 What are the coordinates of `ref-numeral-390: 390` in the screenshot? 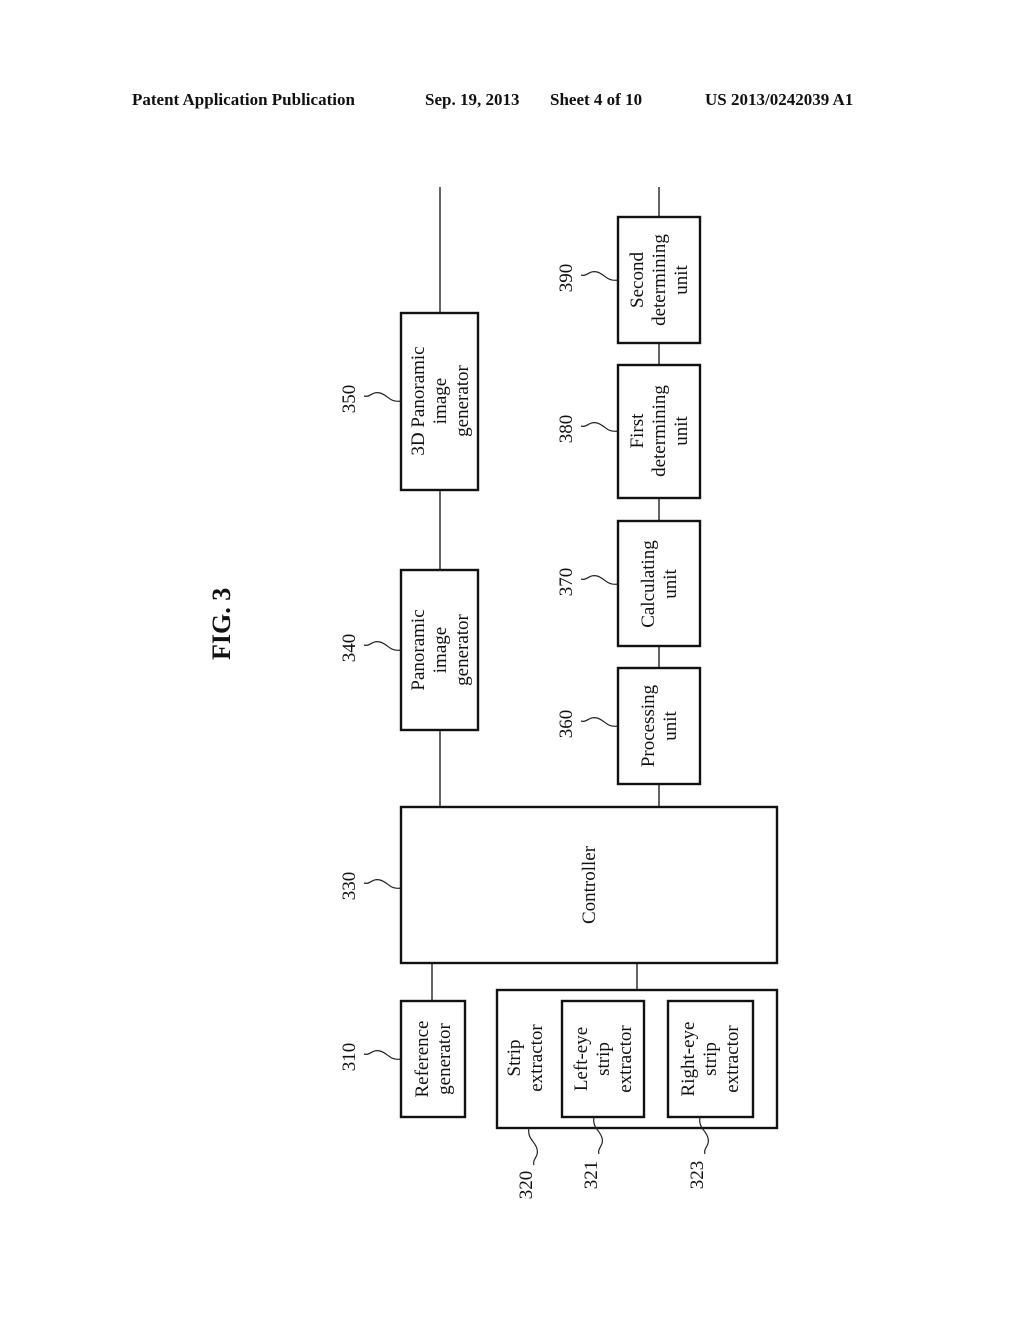 It's located at (566, 278).